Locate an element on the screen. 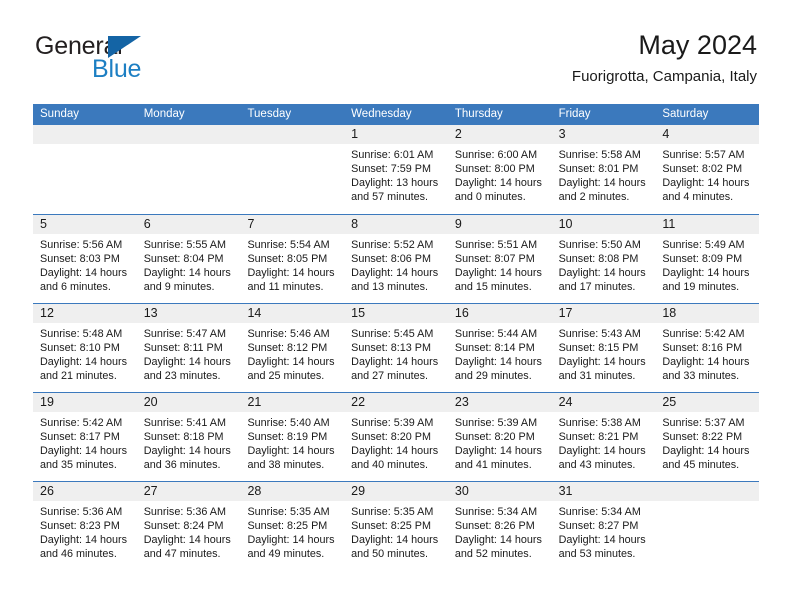  title-block: May 2024 Fuorigrotta, Campania, Italy is located at coordinates (664, 57).